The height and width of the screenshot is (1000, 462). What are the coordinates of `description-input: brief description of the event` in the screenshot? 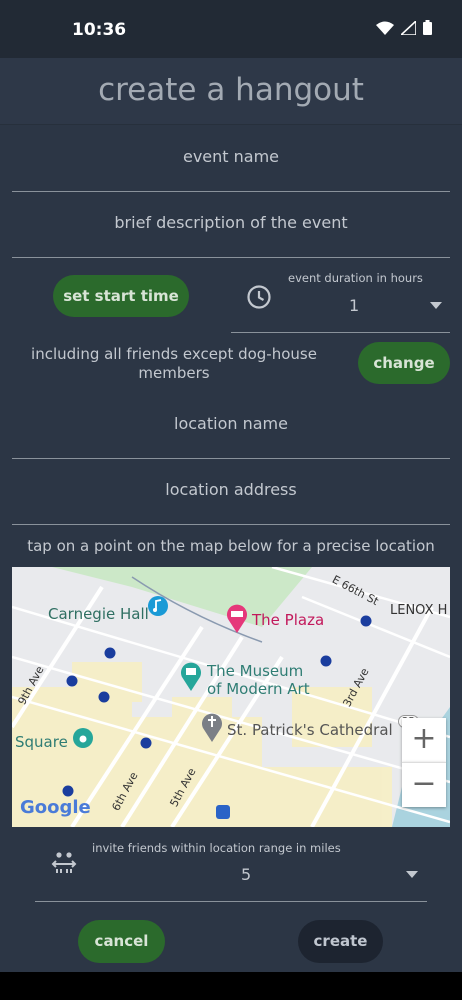 It's located at (231, 224).